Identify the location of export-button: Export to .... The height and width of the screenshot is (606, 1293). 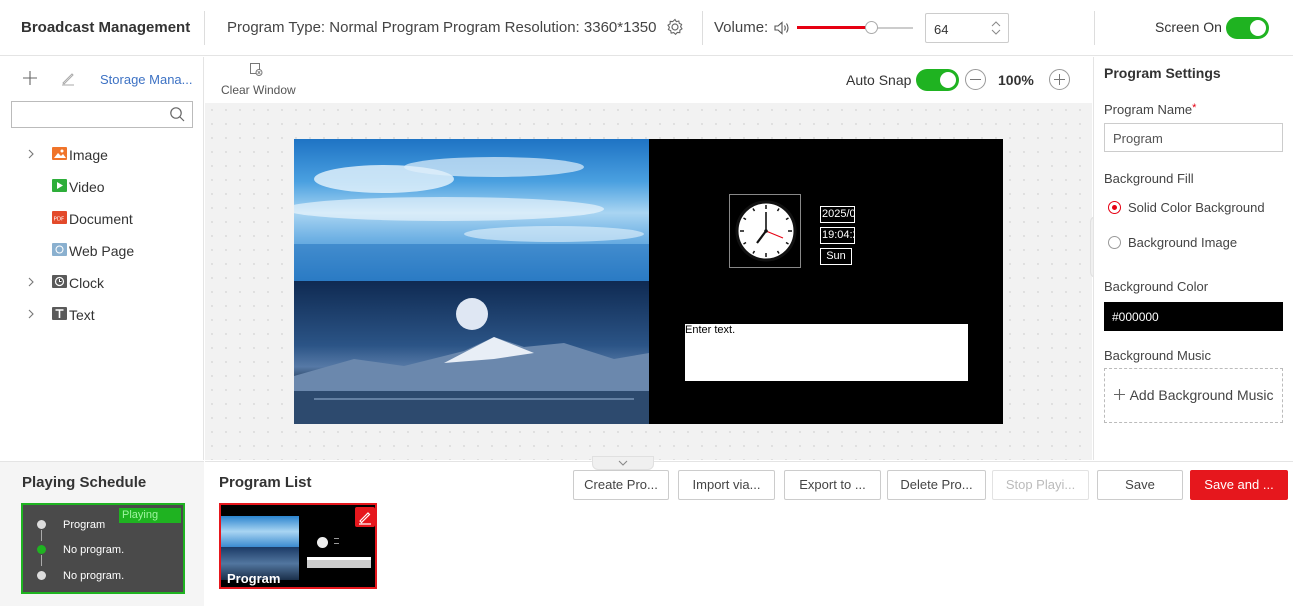
(832, 485).